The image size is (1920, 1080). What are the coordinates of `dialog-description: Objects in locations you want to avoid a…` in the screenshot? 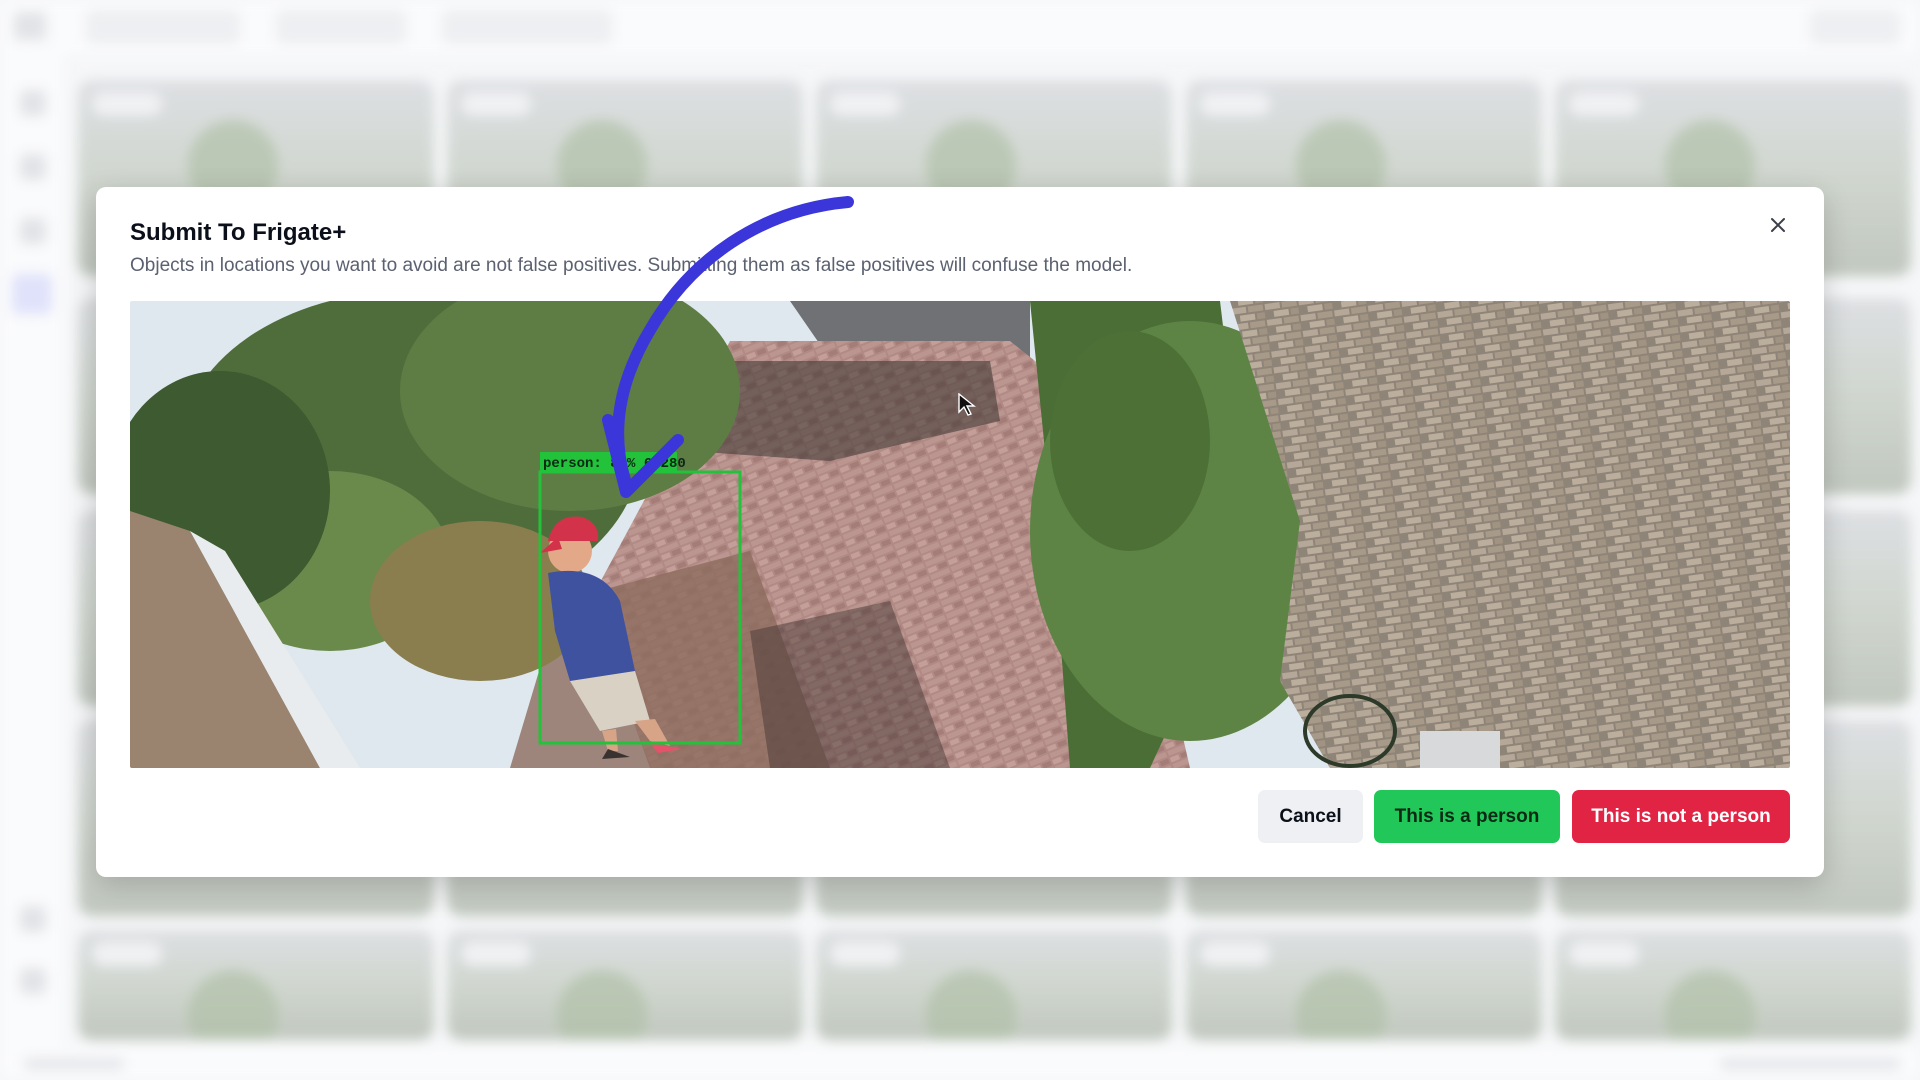 It's located at (631, 265).